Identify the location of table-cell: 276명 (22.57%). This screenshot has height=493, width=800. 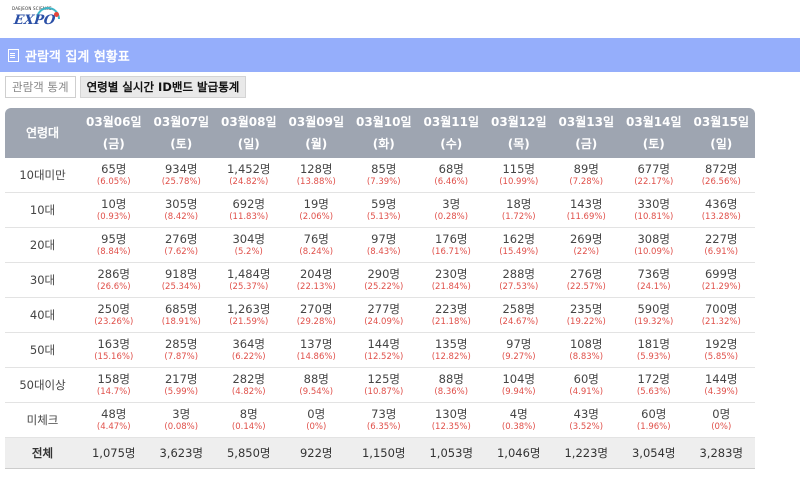
(586, 280).